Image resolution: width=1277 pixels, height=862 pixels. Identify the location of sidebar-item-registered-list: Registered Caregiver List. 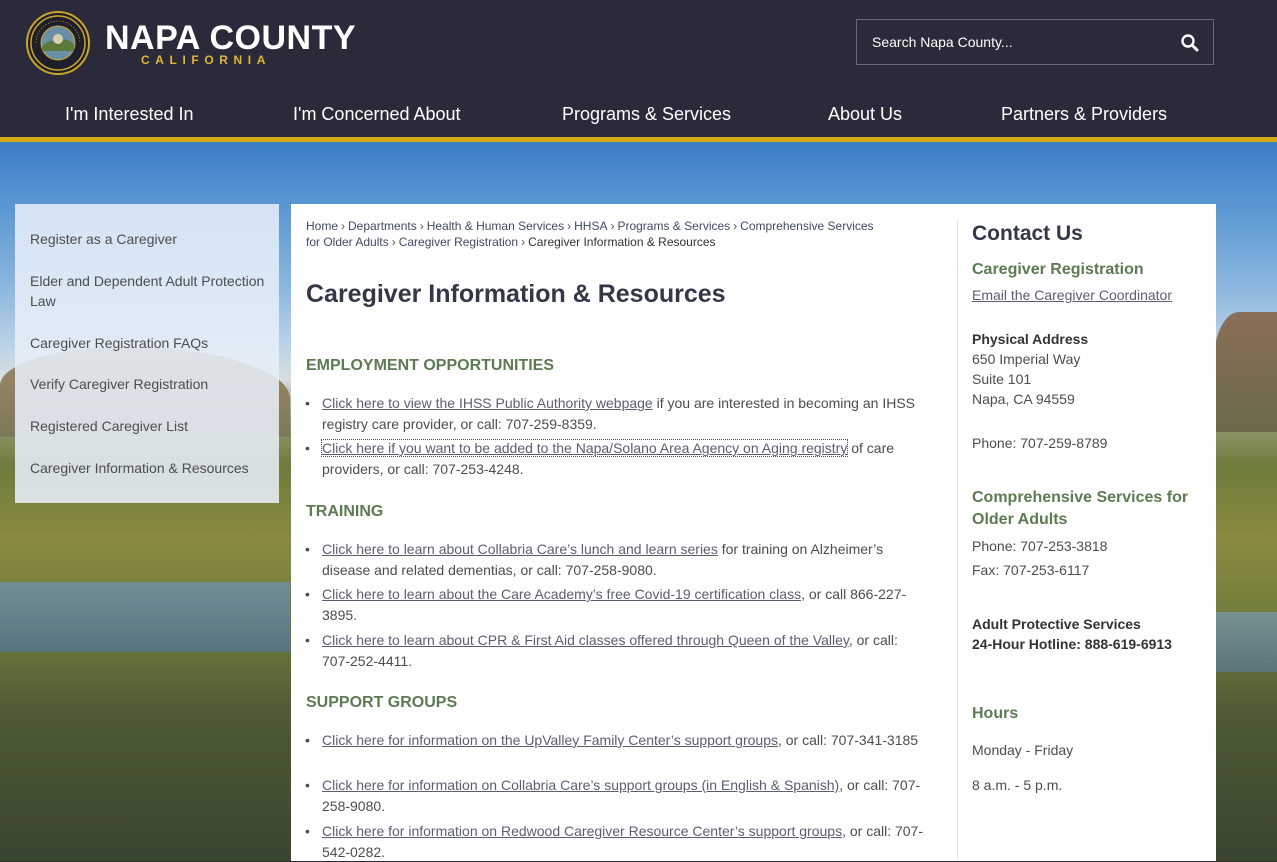
(150, 426).